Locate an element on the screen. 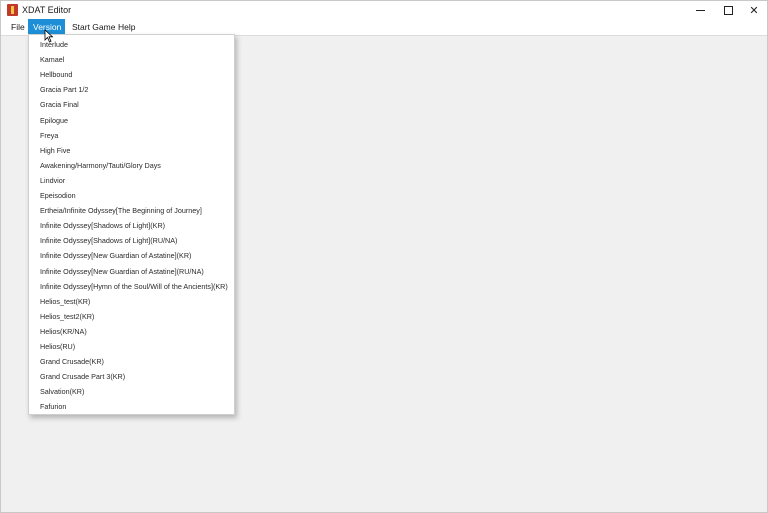  version-menu-item: Kamael is located at coordinates (52, 59).